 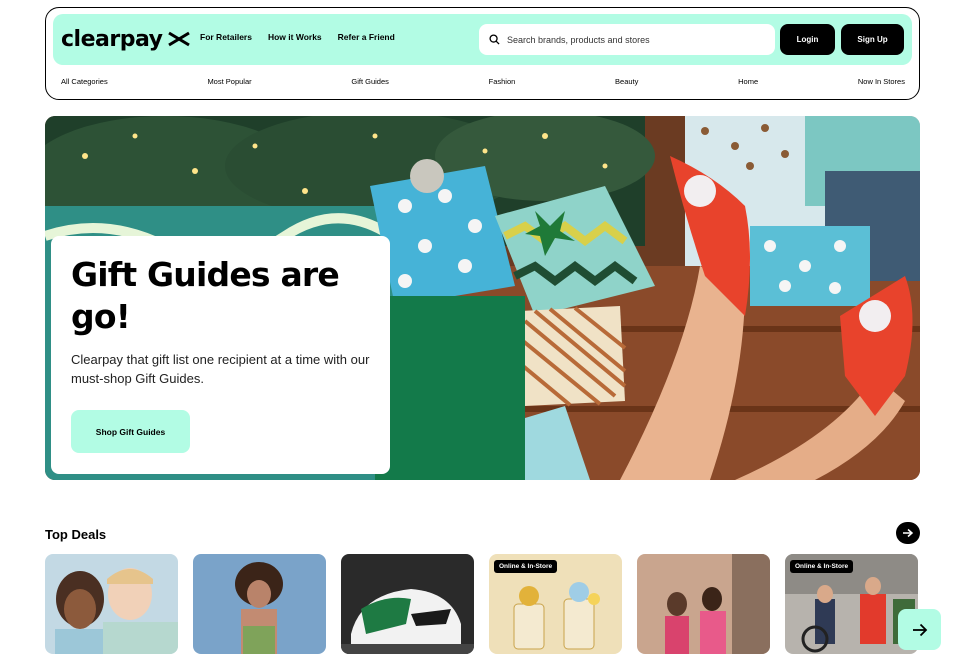 I want to click on signup-button: Sign Up, so click(x=872, y=39).